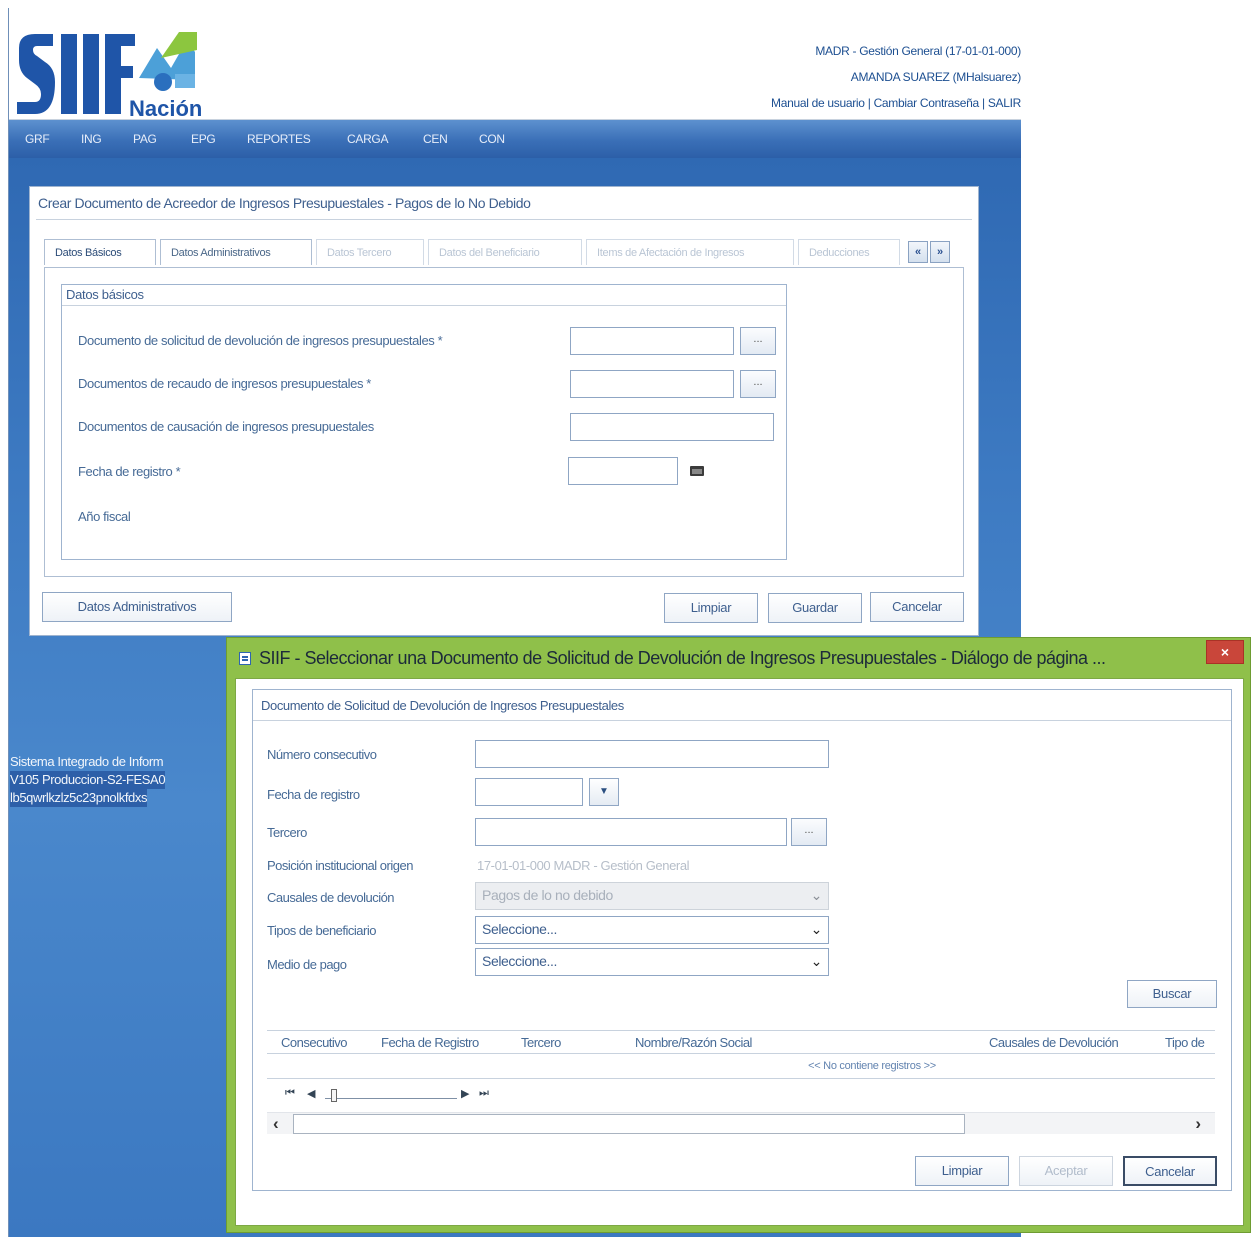 This screenshot has height=1237, width=1257. What do you see at coordinates (307, 964) in the screenshot?
I see `medio-pago-label: Medio de pago` at bounding box center [307, 964].